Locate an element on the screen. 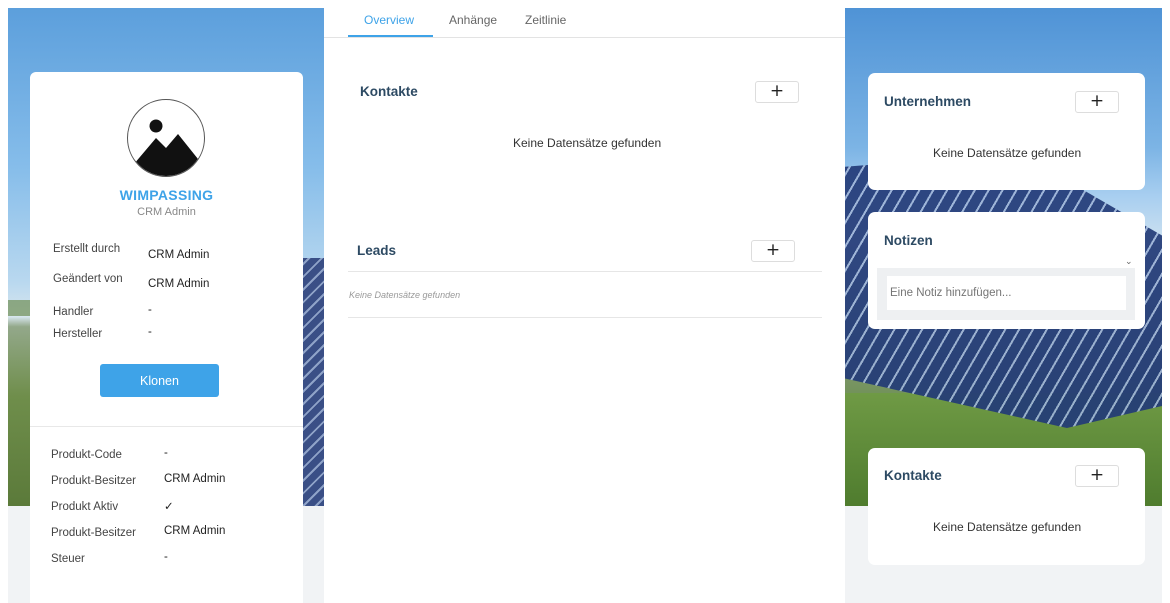  contacts-empty-message: Keine Datensätze gefunden is located at coordinates (587, 143).